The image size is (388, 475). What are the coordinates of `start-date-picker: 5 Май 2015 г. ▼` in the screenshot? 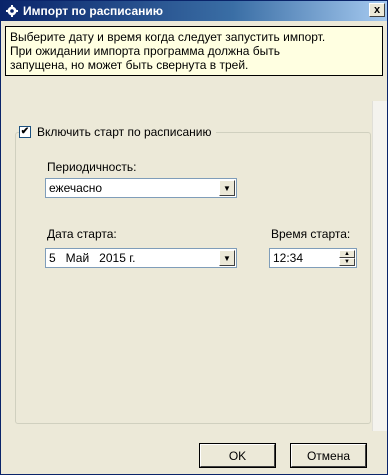 It's located at (141, 258).